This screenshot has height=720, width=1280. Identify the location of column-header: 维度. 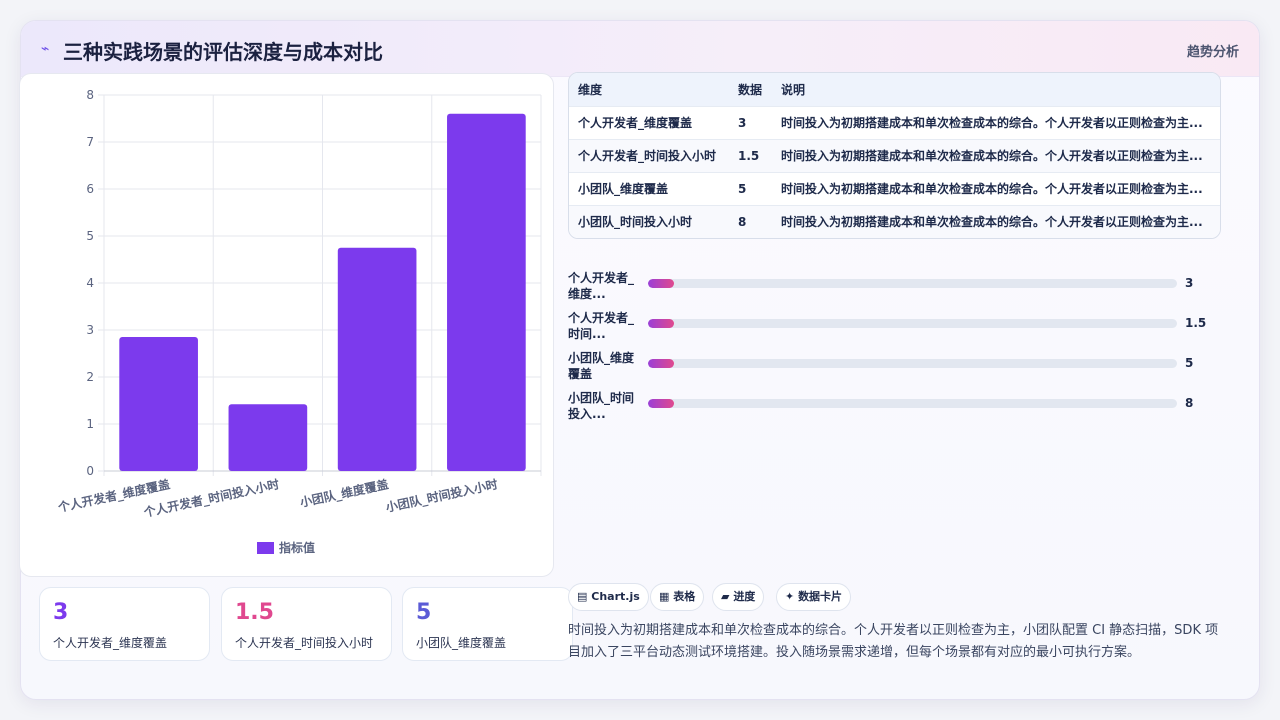
(590, 89).